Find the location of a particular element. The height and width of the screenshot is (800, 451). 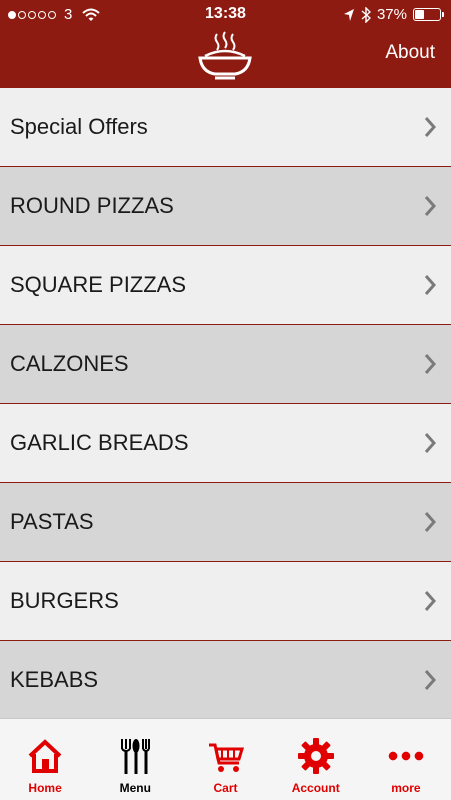

tab-cart: Cart is located at coordinates (225, 759).